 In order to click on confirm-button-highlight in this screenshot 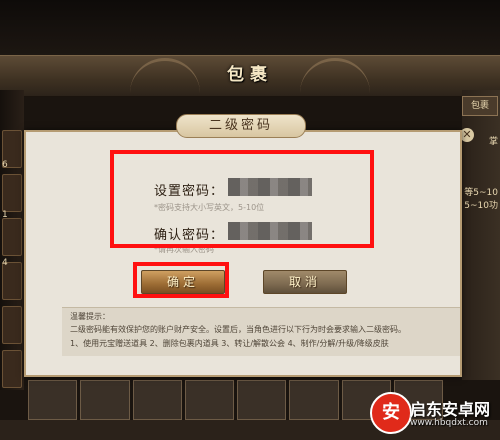, I will do `click(181, 280)`.